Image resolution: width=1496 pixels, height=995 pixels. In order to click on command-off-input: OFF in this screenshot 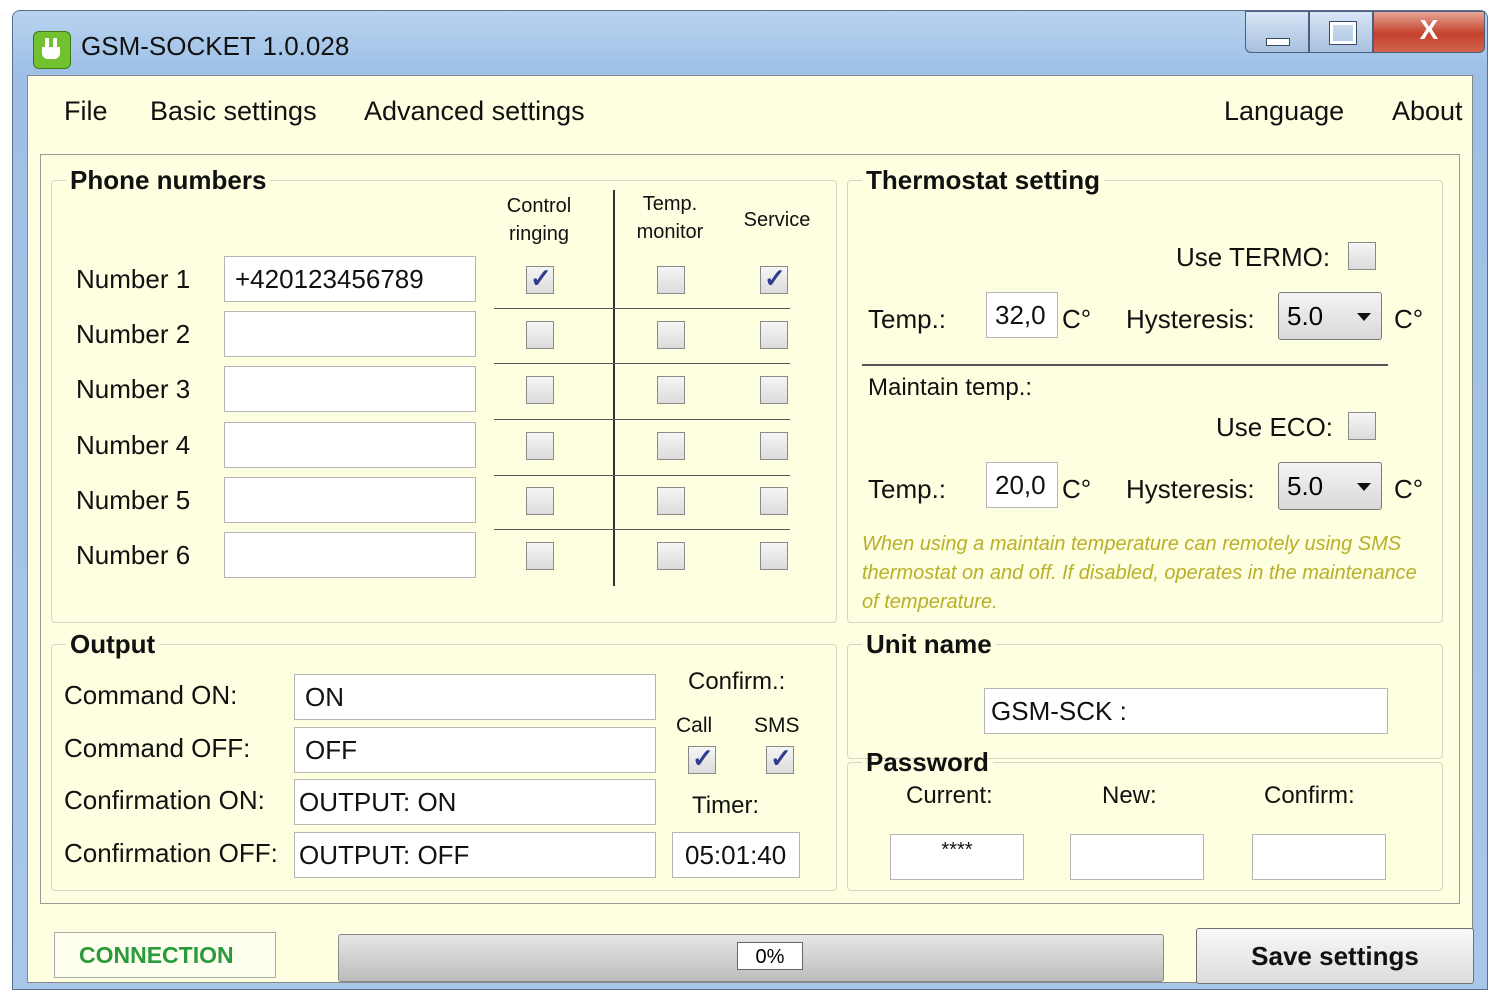, I will do `click(475, 750)`.